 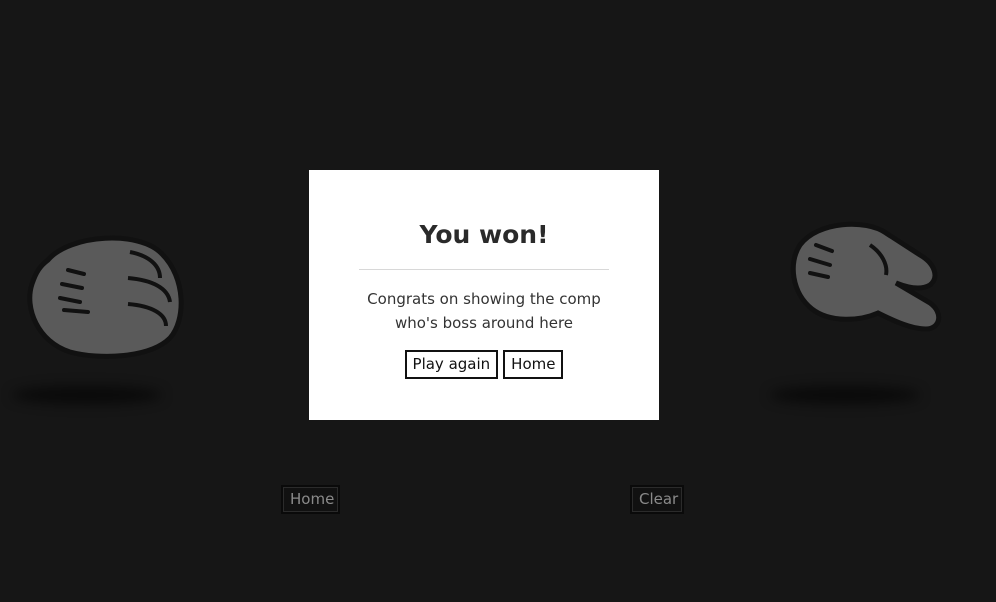 What do you see at coordinates (533, 364) in the screenshot?
I see `modal-home-button: Home` at bounding box center [533, 364].